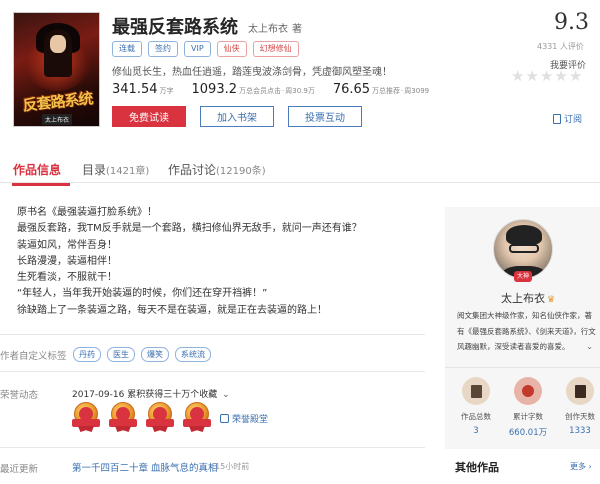 This screenshot has width=600, height=484. I want to click on cover-face, so click(58, 44).